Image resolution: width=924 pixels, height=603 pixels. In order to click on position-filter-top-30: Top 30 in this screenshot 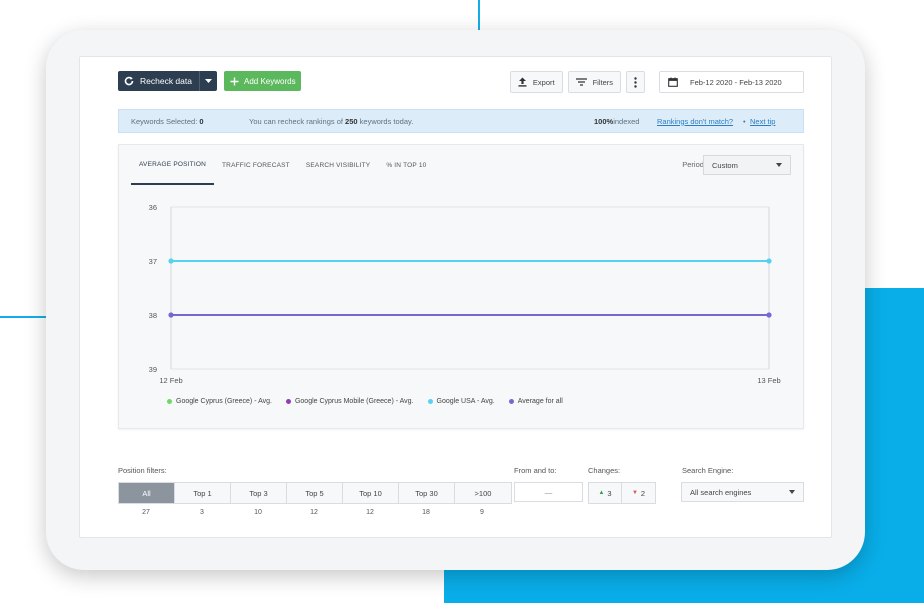, I will do `click(427, 493)`.